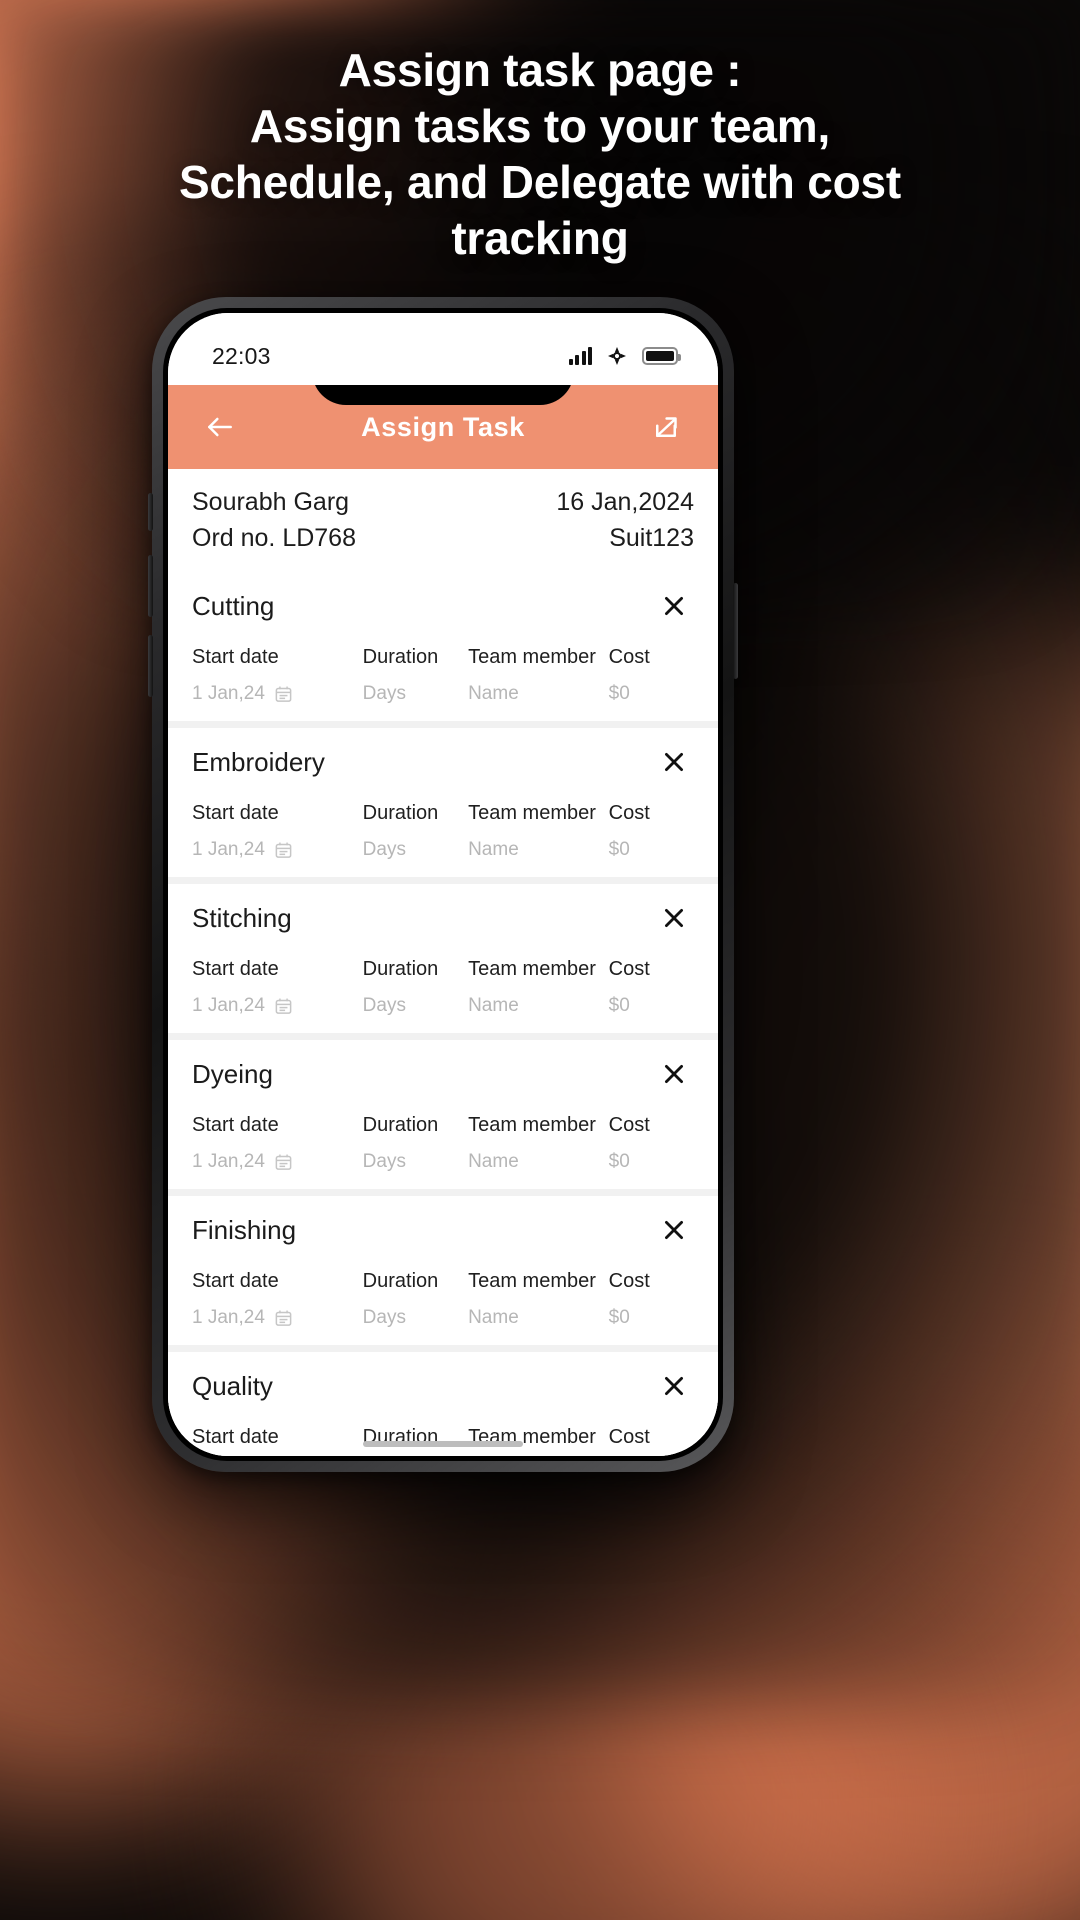 This screenshot has width=1080, height=1920. Describe the element at coordinates (232, 1385) in the screenshot. I see `task-name: Quality` at that location.